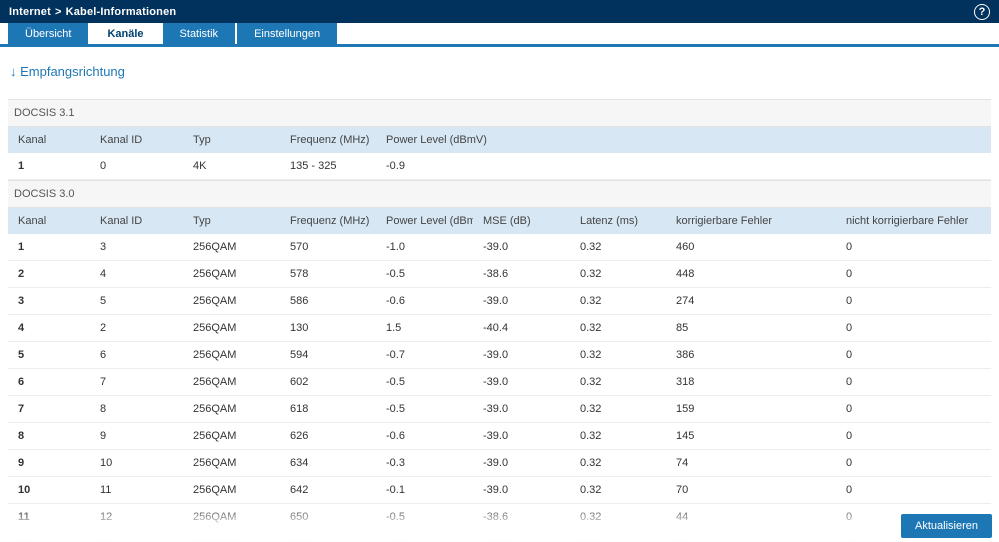 The width and height of the screenshot is (999, 542). I want to click on cell: 570, so click(328, 247).